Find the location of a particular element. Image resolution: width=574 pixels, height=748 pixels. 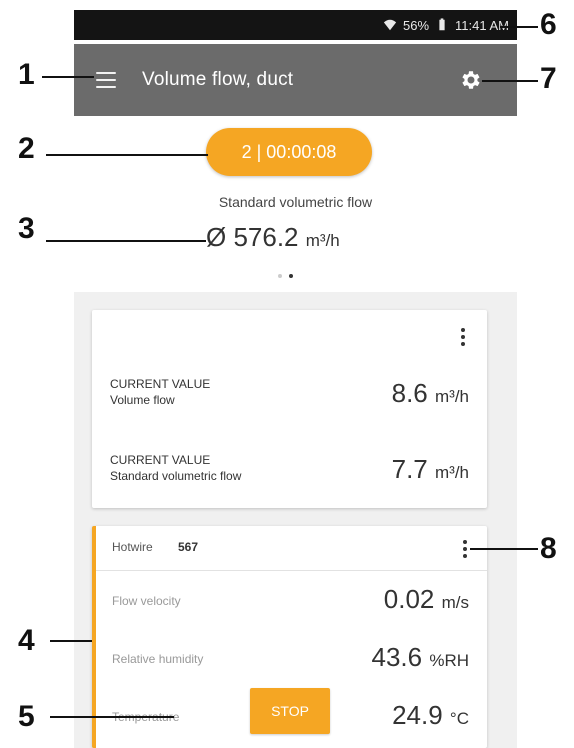

status-bar: 56% 11:41 AM is located at coordinates (295, 25).